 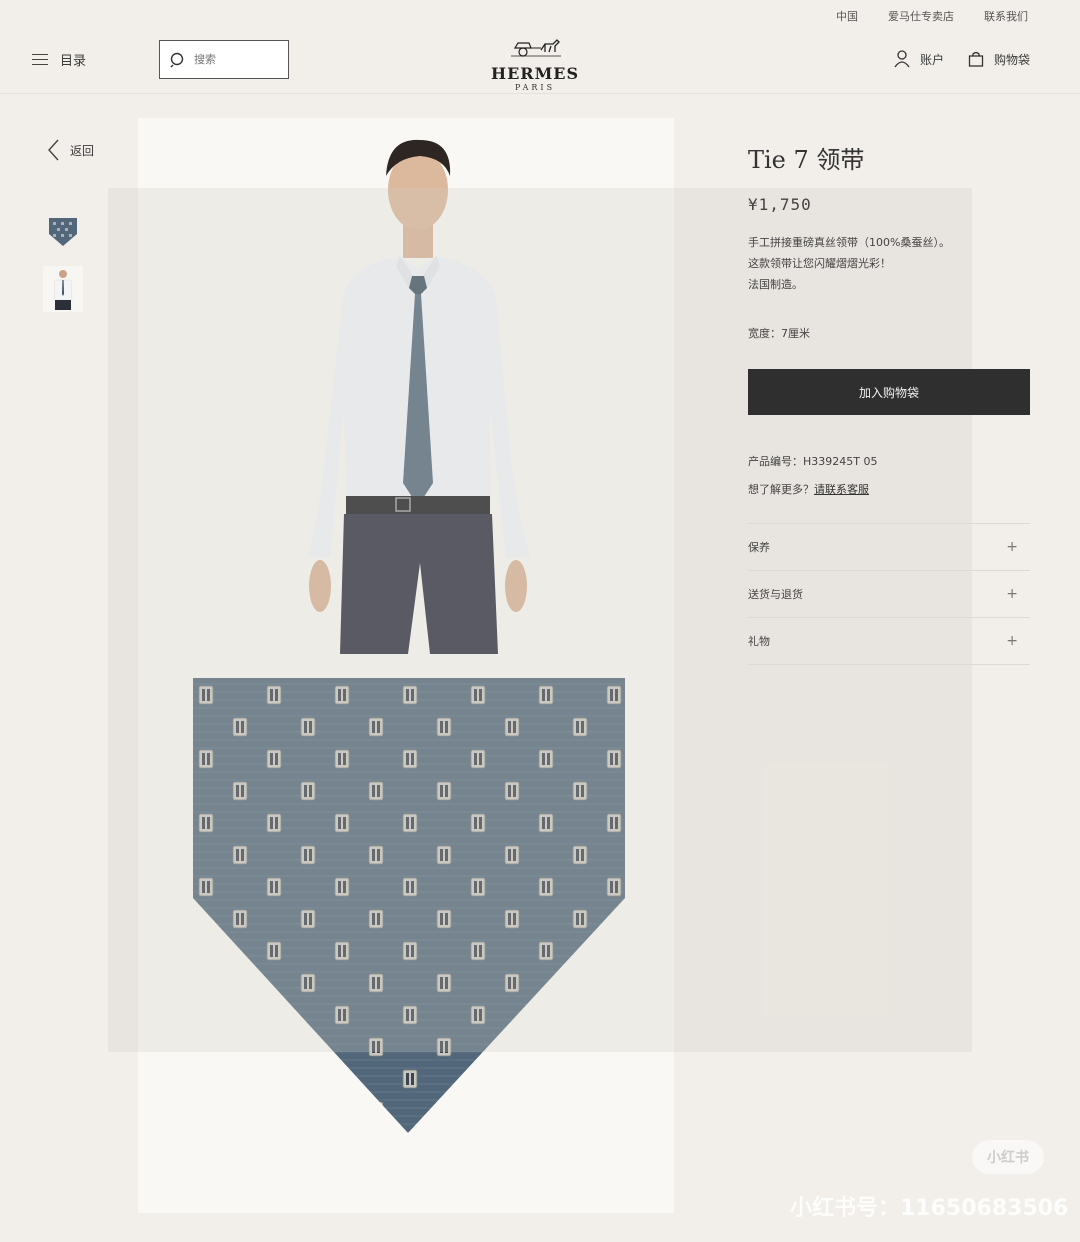 What do you see at coordinates (1008, 1157) in the screenshot?
I see `watermark-badge: 小红书` at bounding box center [1008, 1157].